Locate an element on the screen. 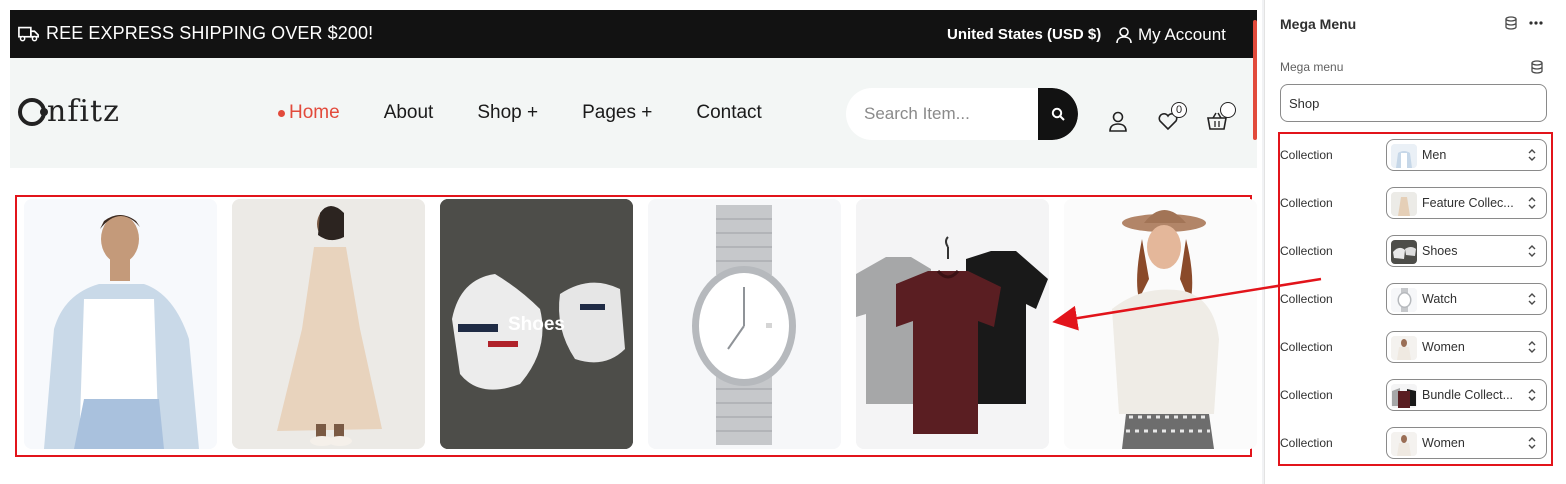  men-image is located at coordinates (120, 324).